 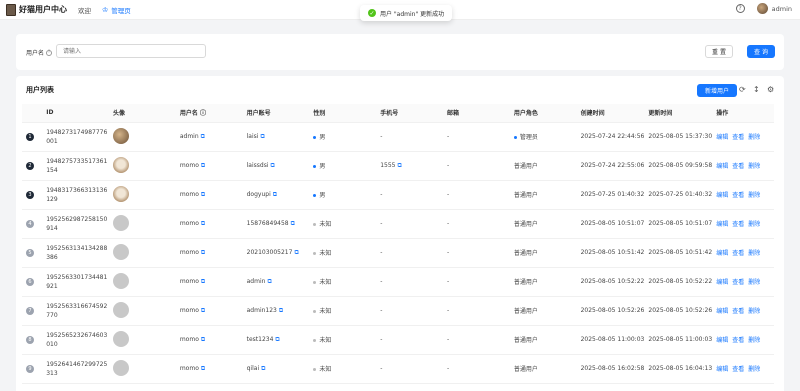 I want to click on reset-button: 重 置, so click(x=719, y=51).